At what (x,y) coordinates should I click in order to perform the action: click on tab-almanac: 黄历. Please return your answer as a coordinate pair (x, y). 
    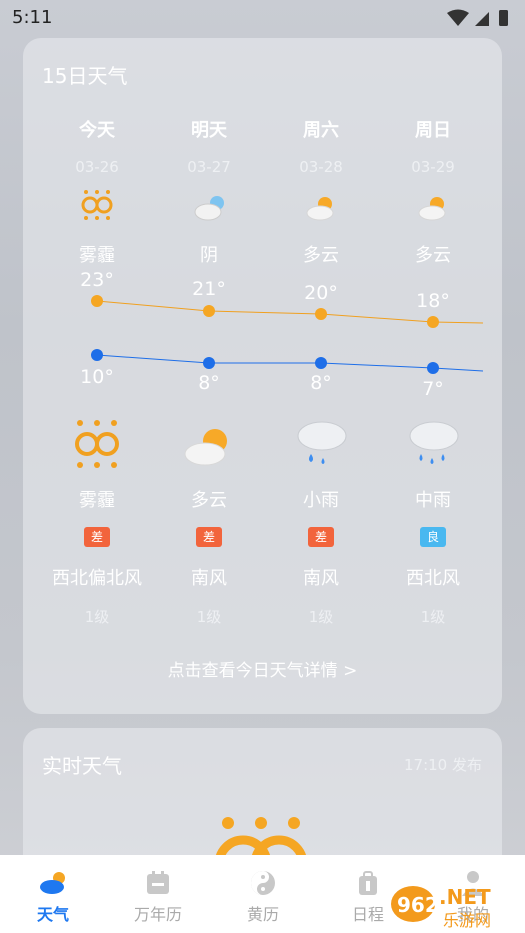
    Looking at the image, I should click on (263, 894).